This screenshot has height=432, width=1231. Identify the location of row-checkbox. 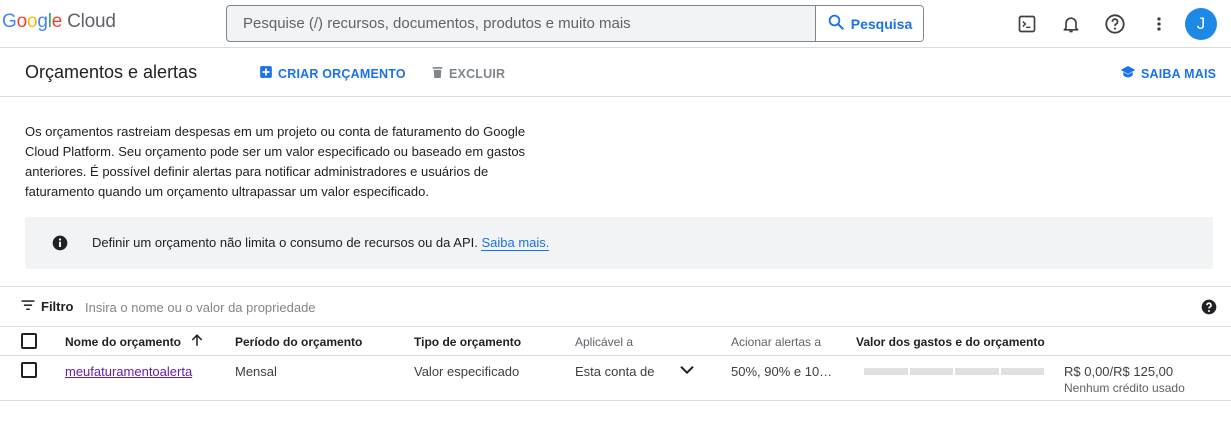
(29, 370).